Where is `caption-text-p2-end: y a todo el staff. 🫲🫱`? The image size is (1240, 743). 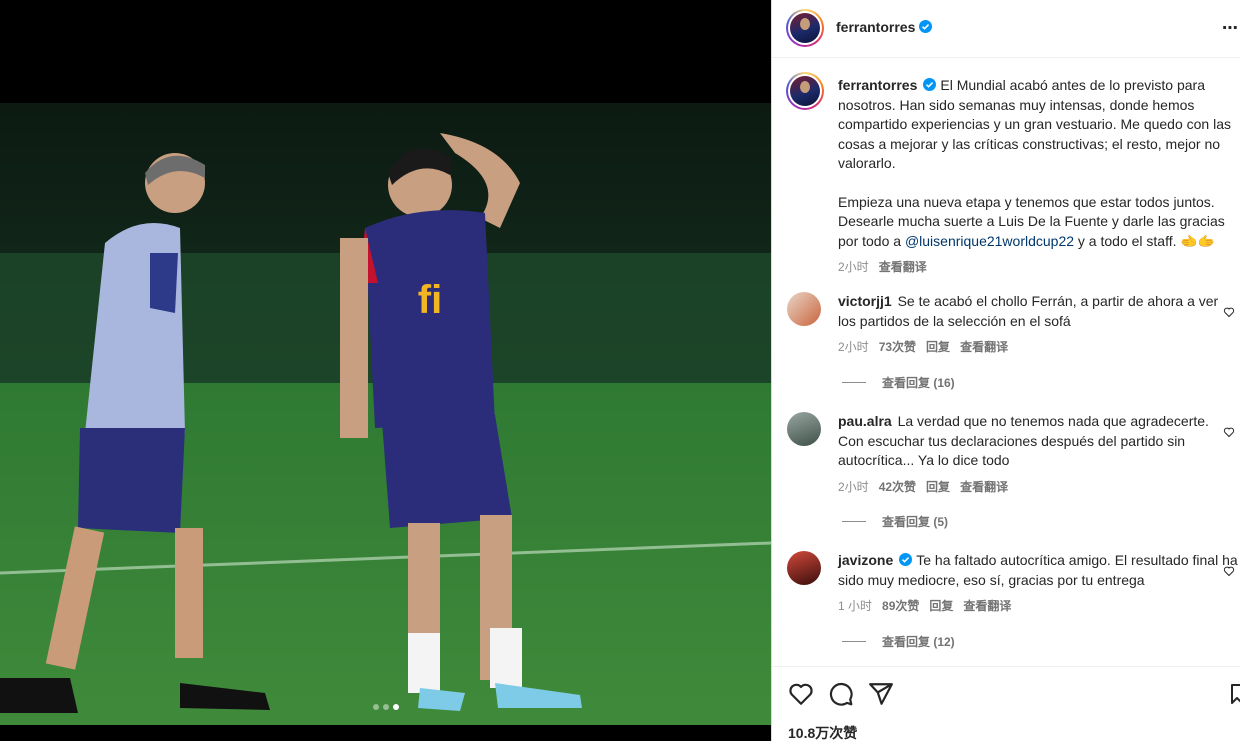
caption-text-p2-end: y a todo el staff. 🫲🫱 is located at coordinates (1145, 240).